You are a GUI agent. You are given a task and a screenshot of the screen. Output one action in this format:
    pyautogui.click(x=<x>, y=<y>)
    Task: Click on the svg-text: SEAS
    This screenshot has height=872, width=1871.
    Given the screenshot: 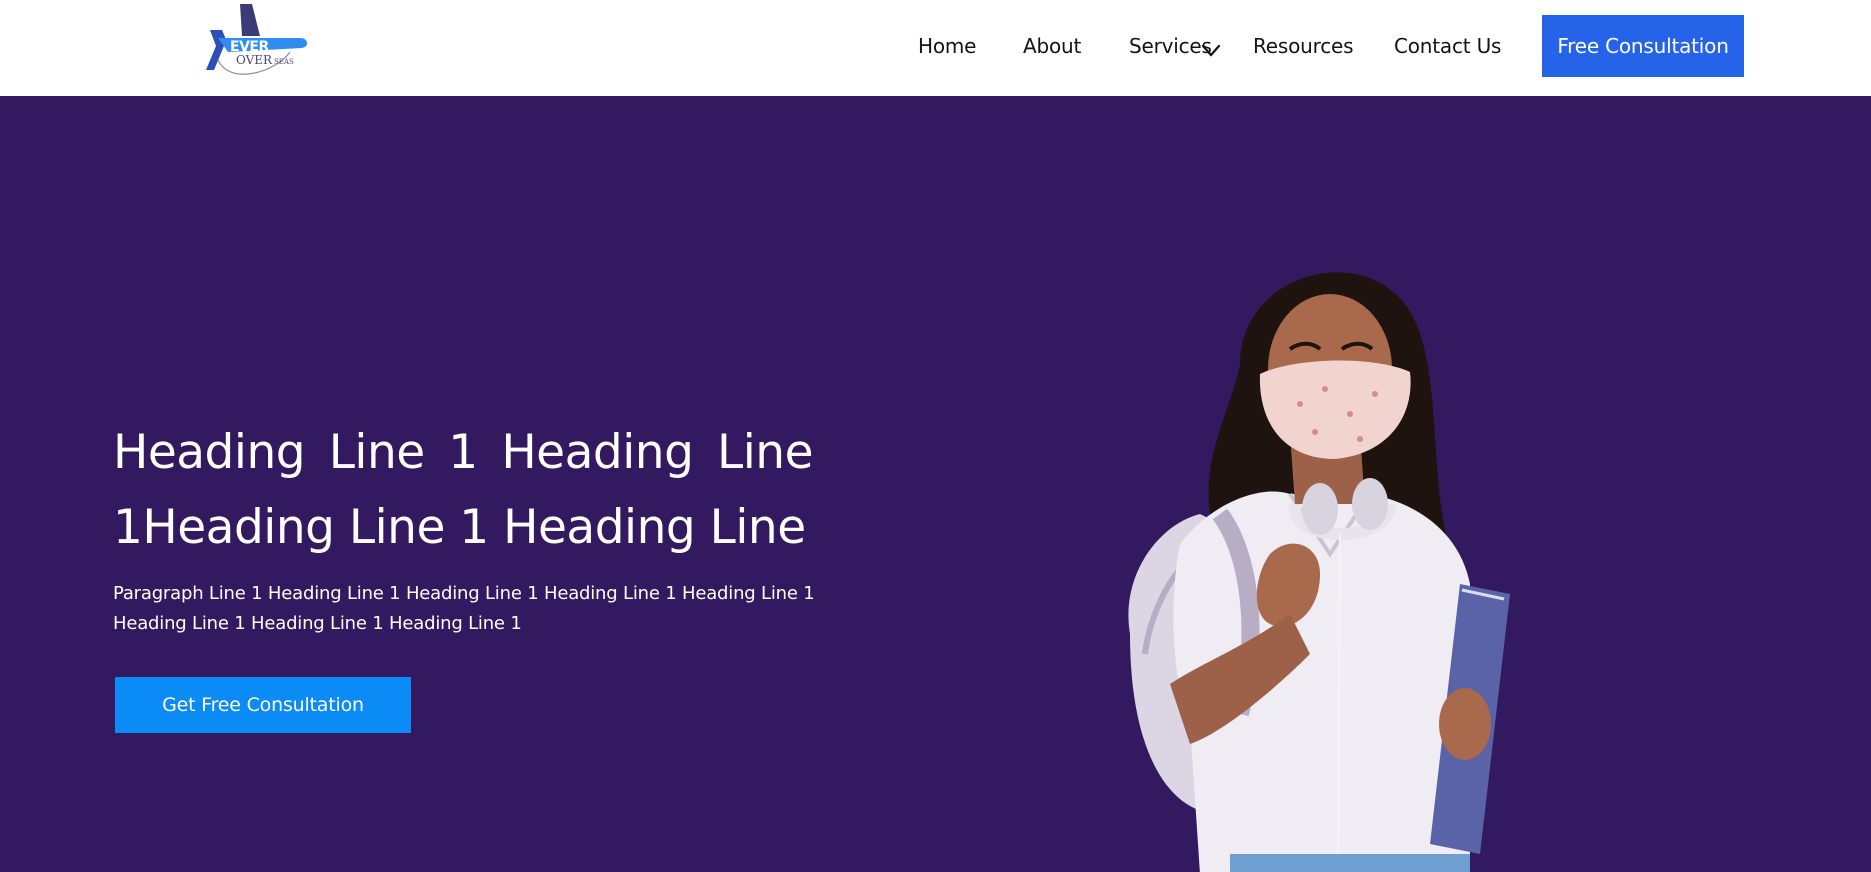 What is the action you would take?
    pyautogui.click(x=284, y=62)
    